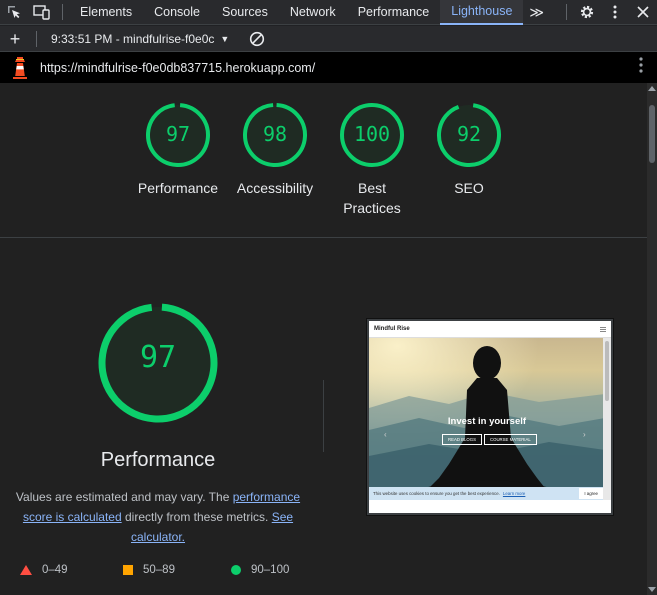 The image size is (657, 595). I want to click on legend-range: 90–100, so click(270, 570).